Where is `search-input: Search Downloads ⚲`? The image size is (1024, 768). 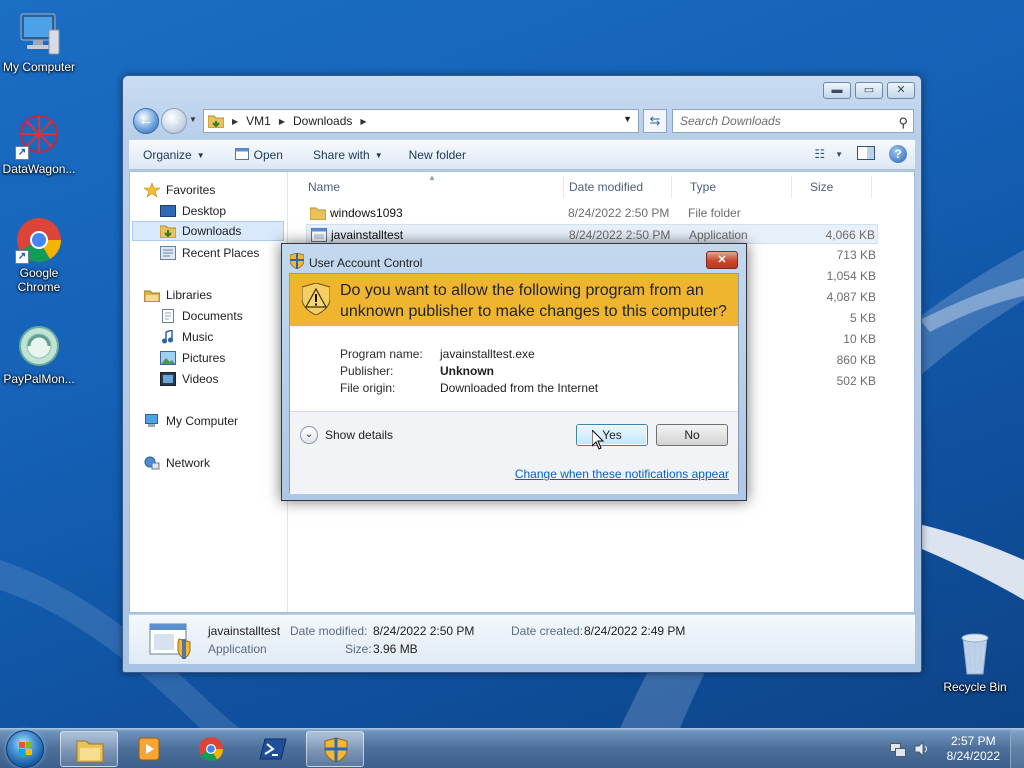 search-input: Search Downloads ⚲ is located at coordinates (793, 121).